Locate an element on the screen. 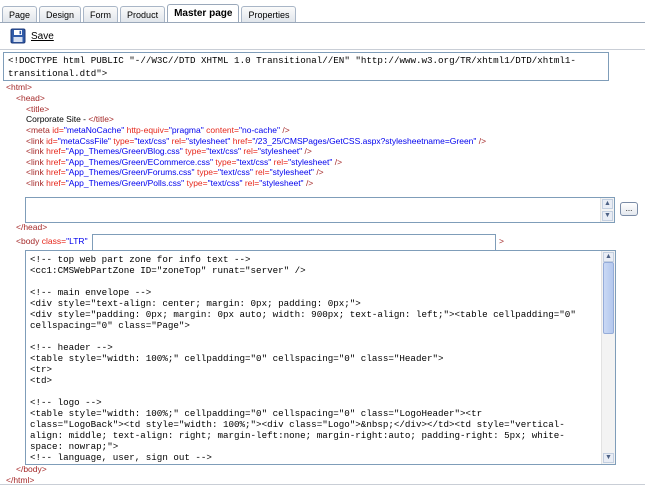 This screenshot has width=645, height=487. body-gt-char: > is located at coordinates (501, 241).